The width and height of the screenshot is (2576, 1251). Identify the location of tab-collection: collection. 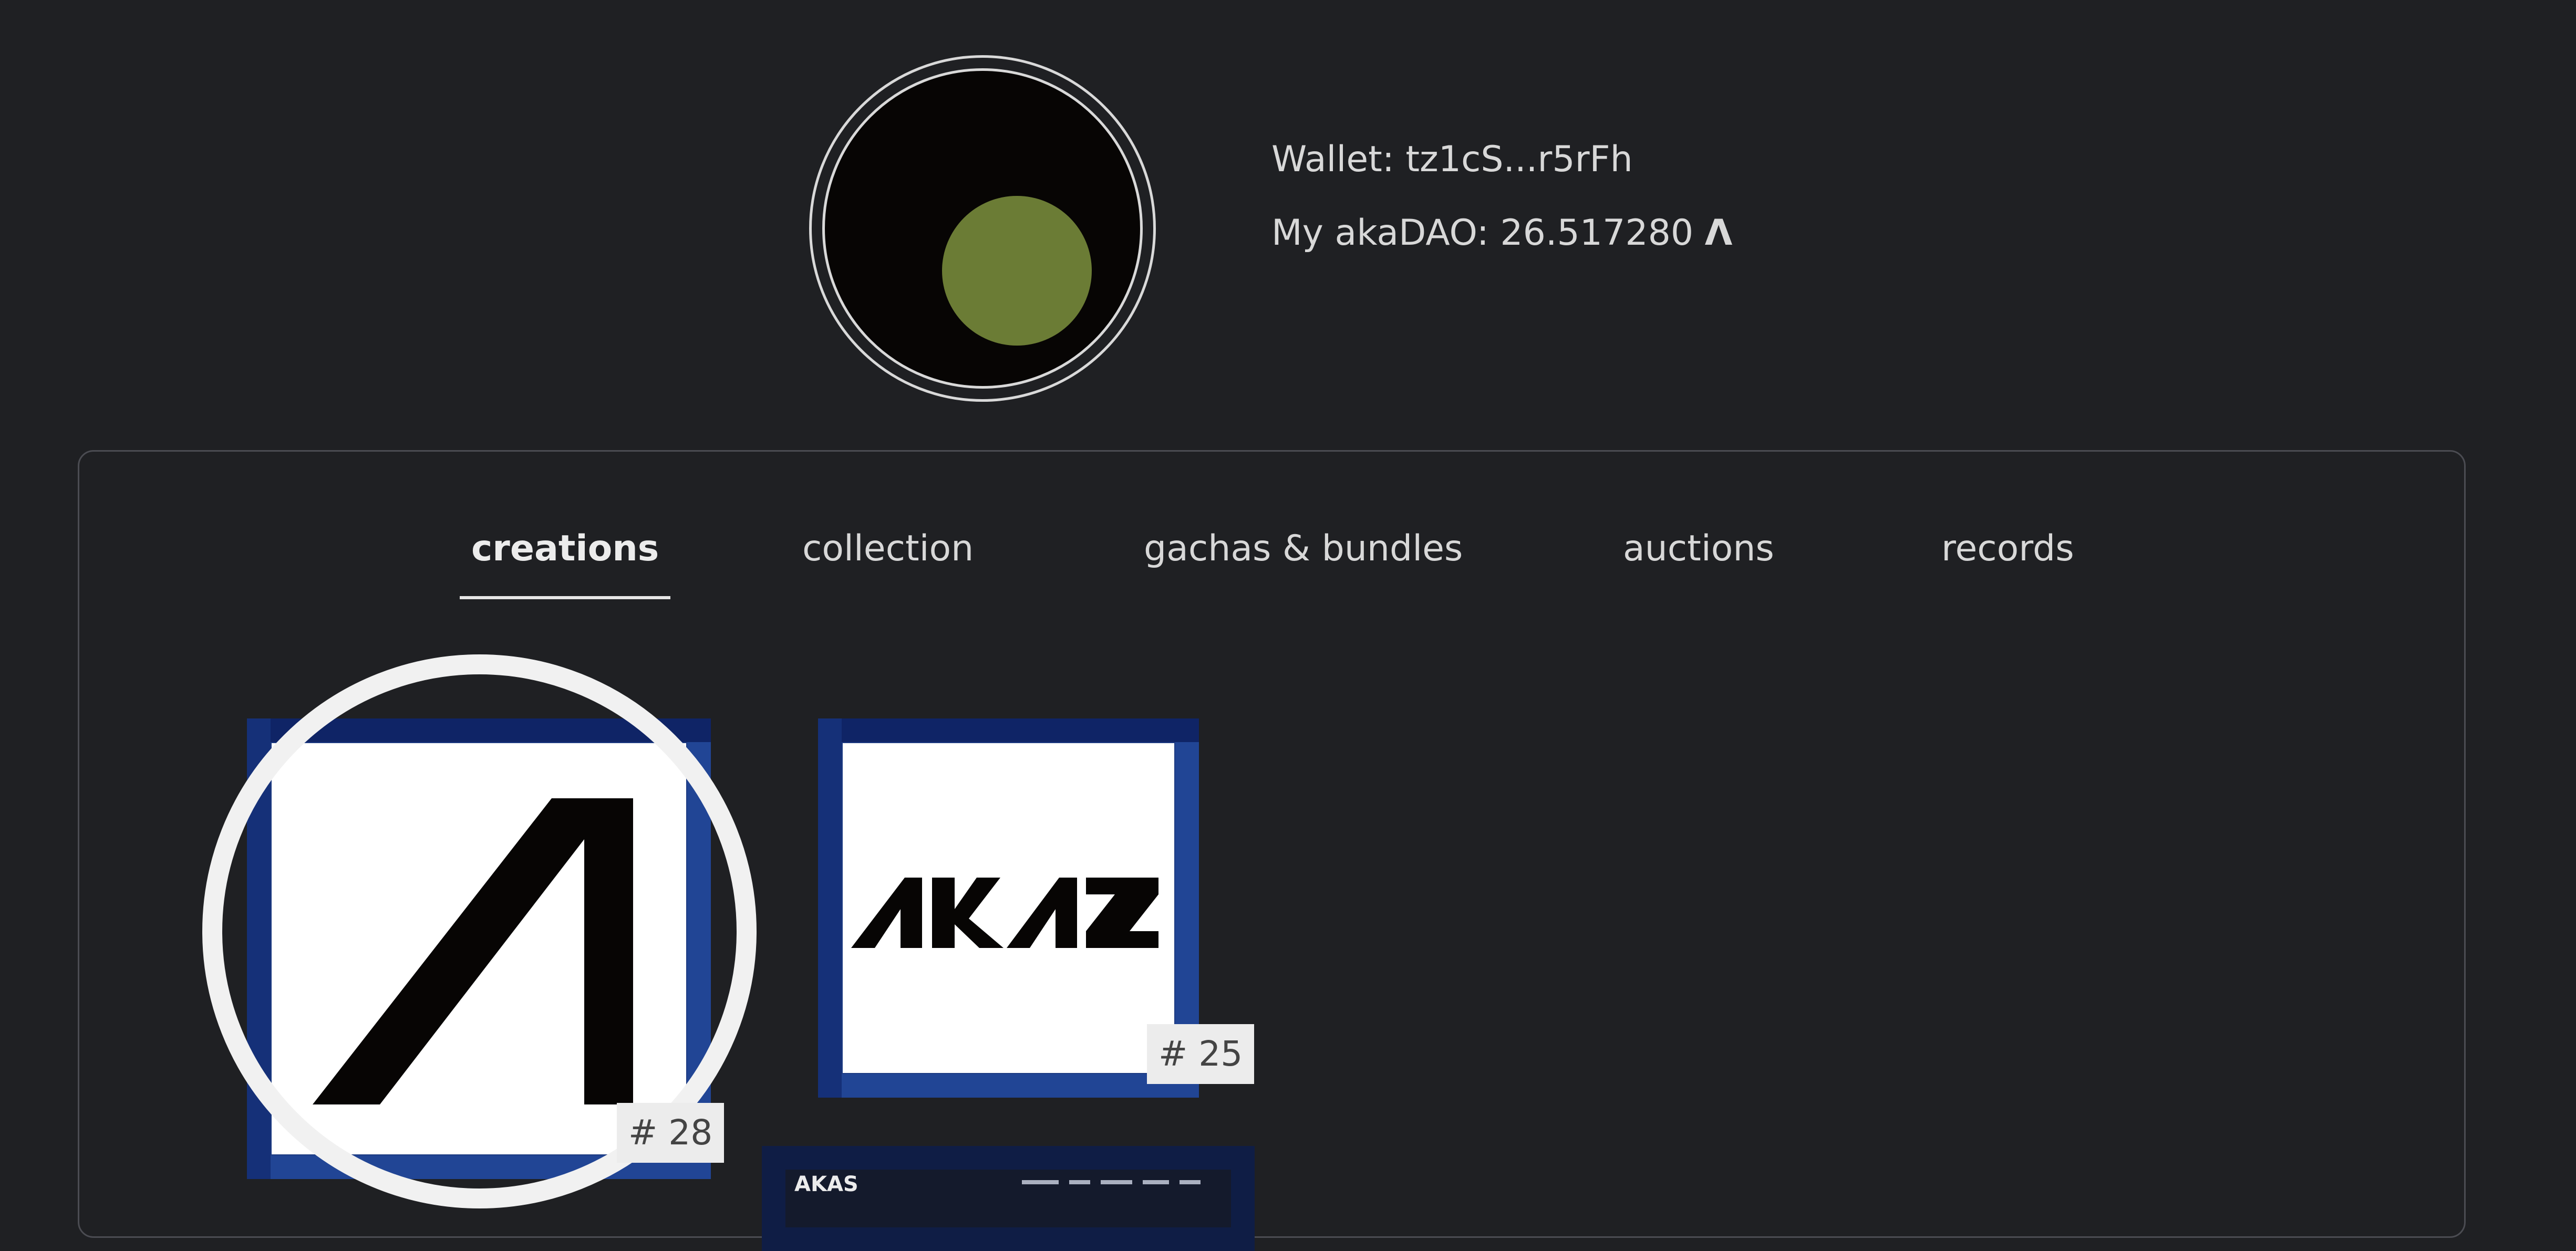
(888, 559).